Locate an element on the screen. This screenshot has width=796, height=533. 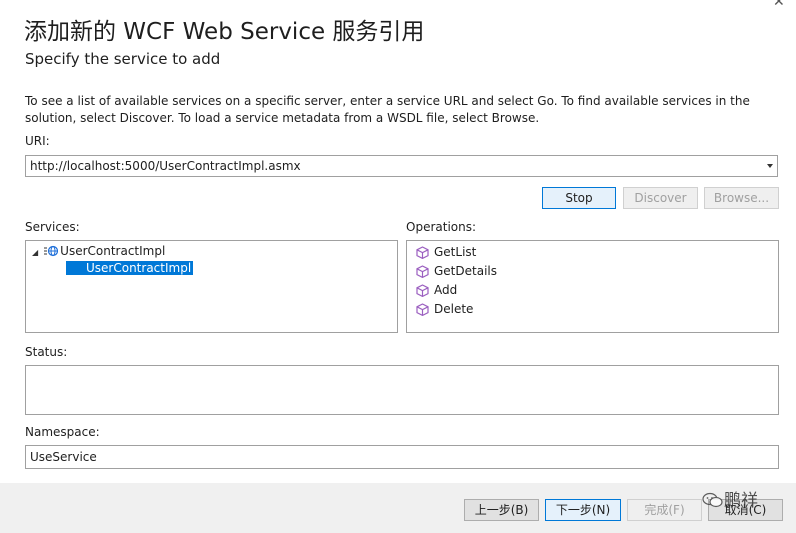
operation-label: Delete is located at coordinates (454, 309).